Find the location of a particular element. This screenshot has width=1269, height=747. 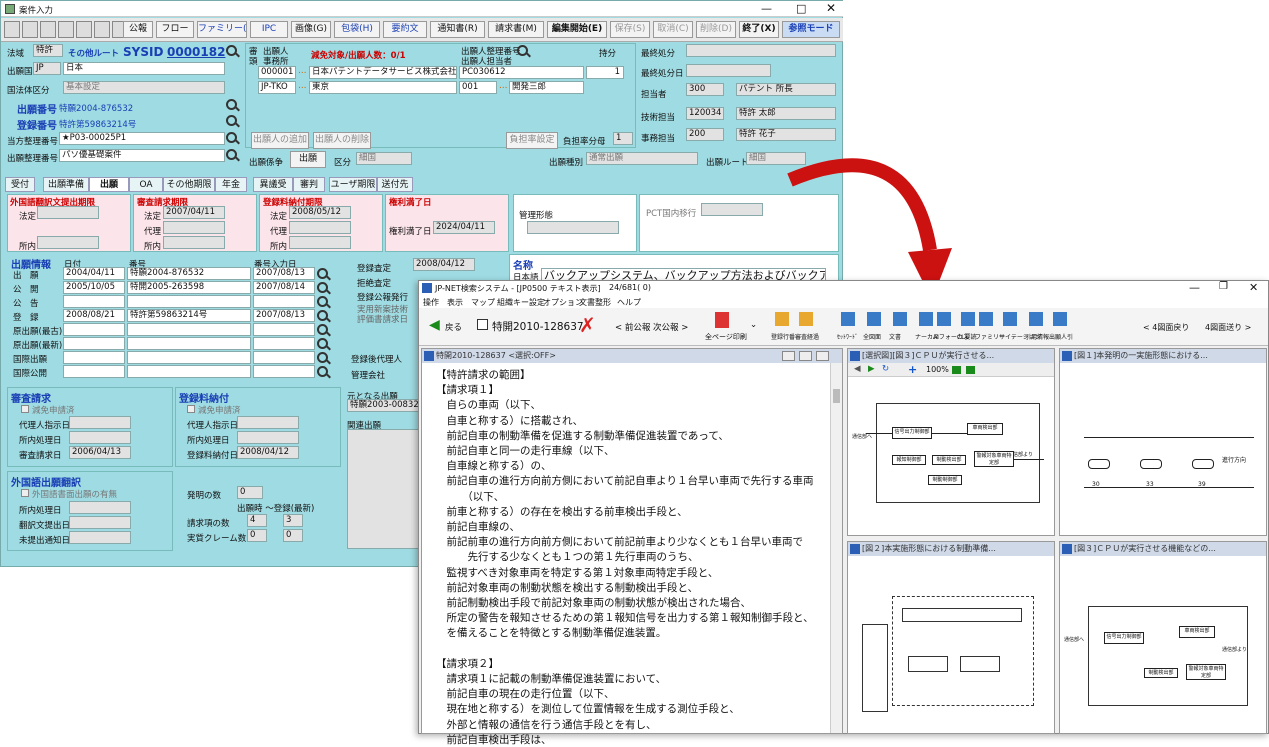

toolbar-gazette: 公報 is located at coordinates (138, 29).